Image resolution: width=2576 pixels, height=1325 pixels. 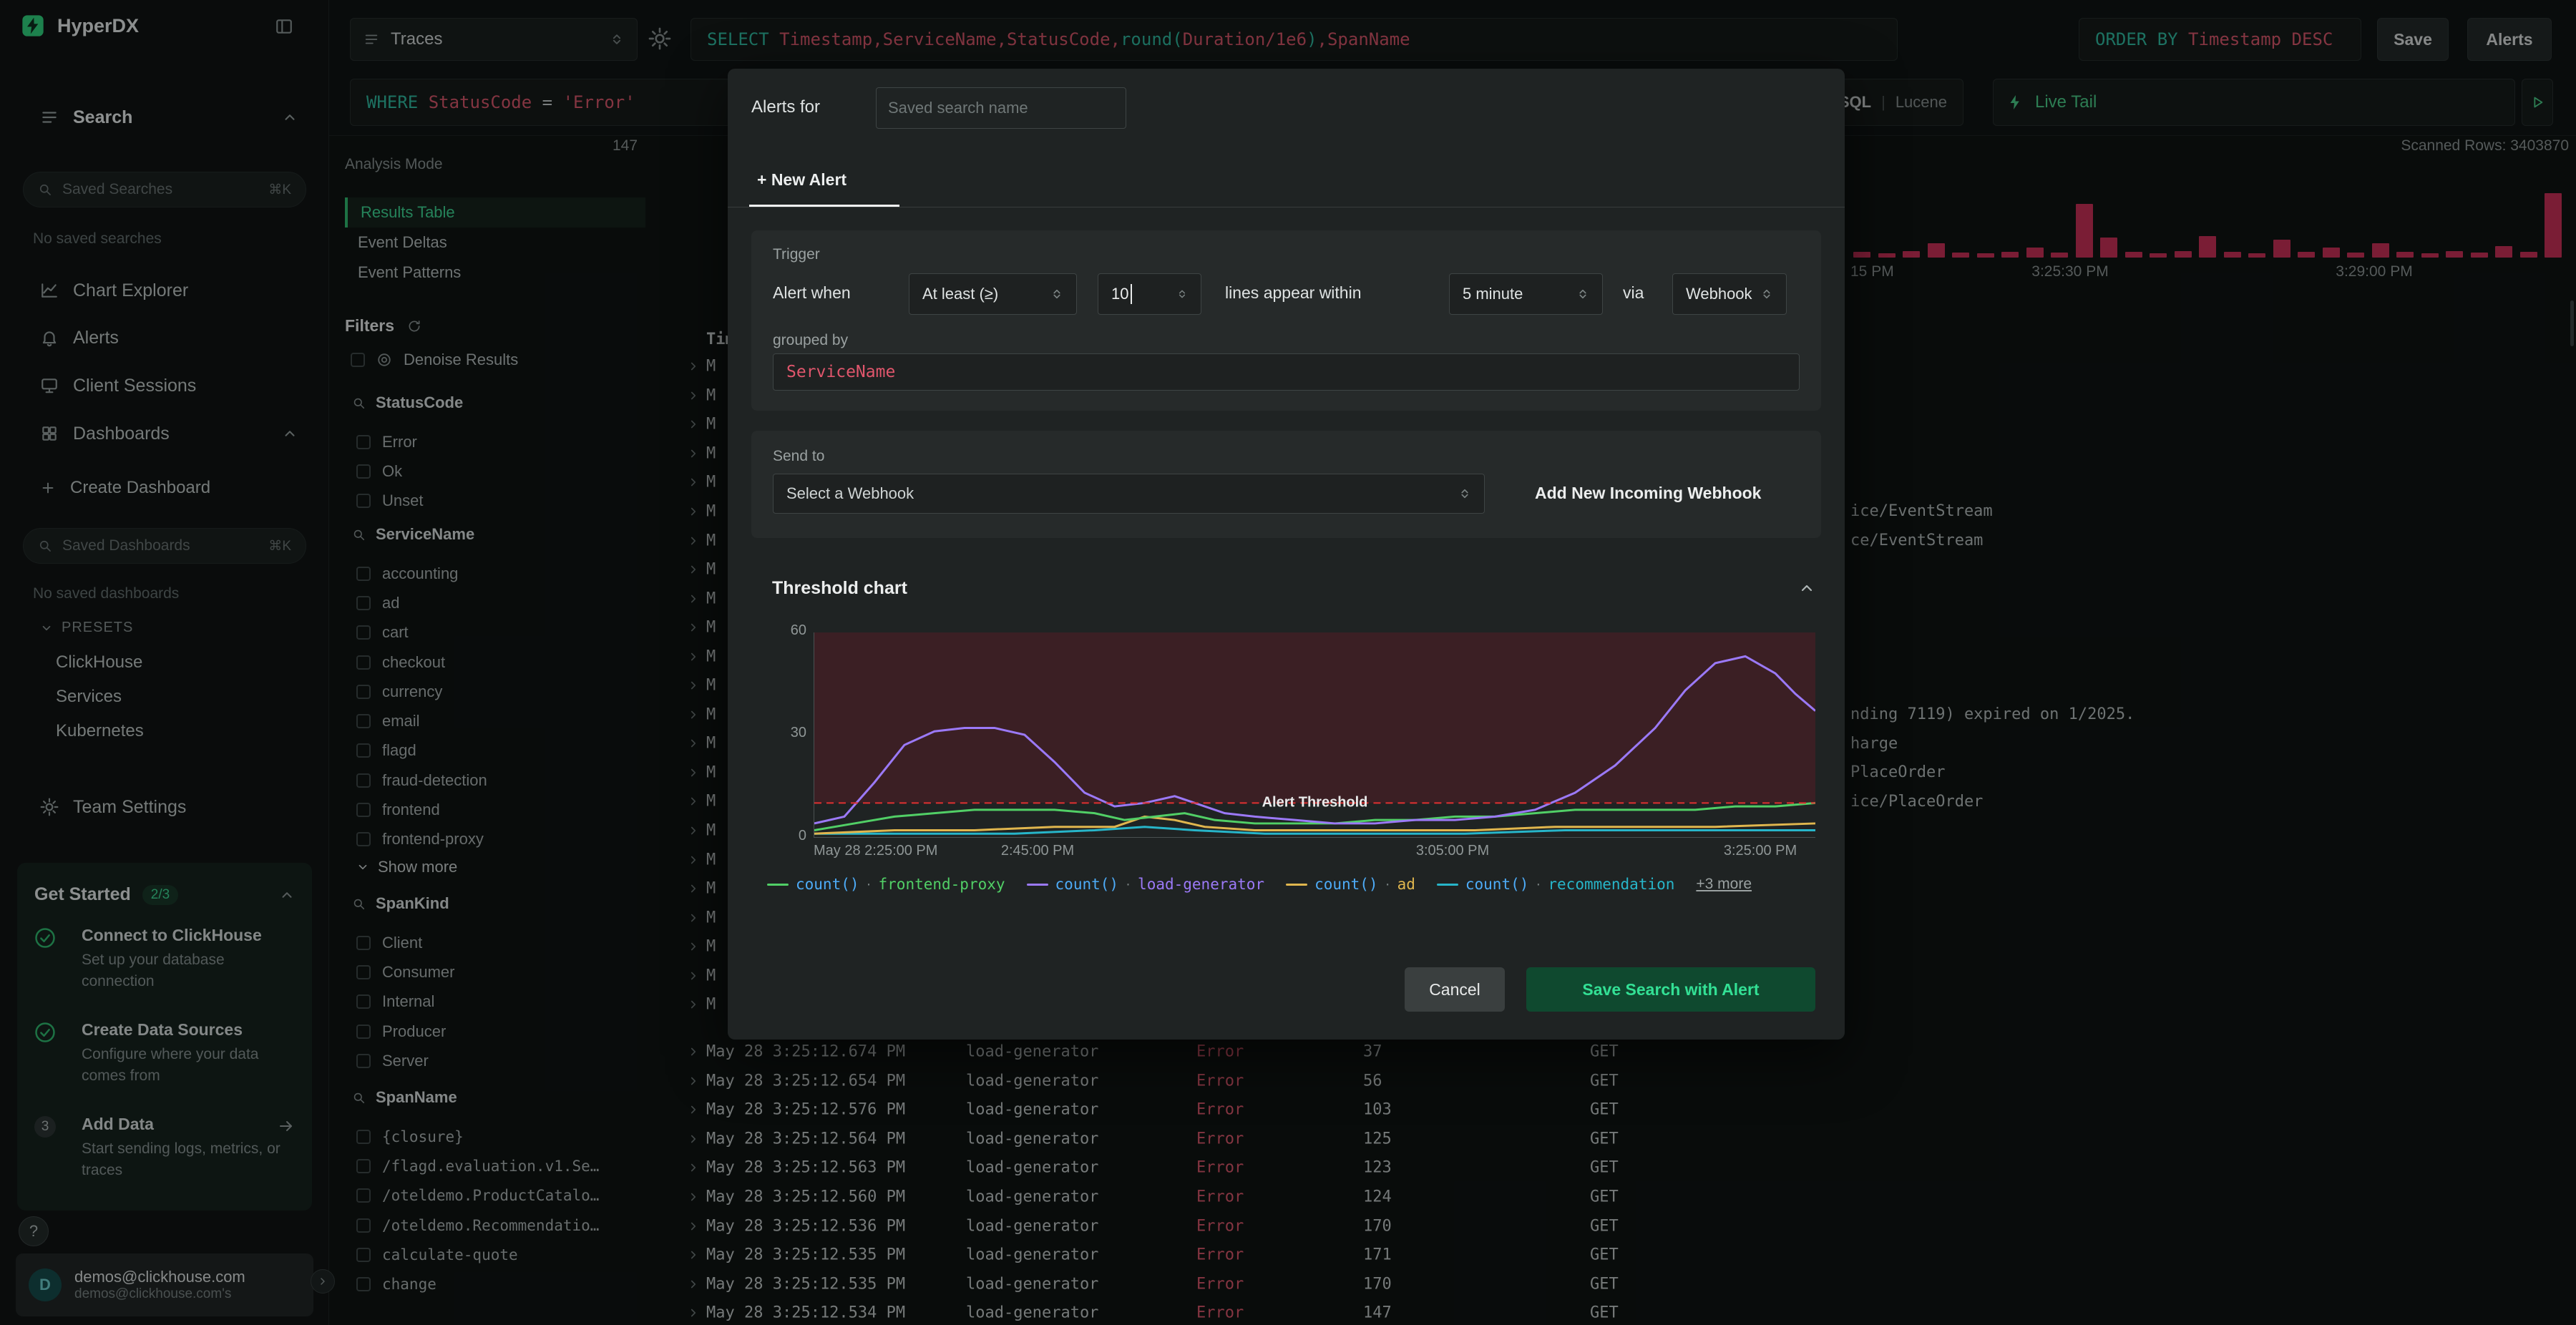 I want to click on webhook-select: Select a Webhook, so click(x=1129, y=494).